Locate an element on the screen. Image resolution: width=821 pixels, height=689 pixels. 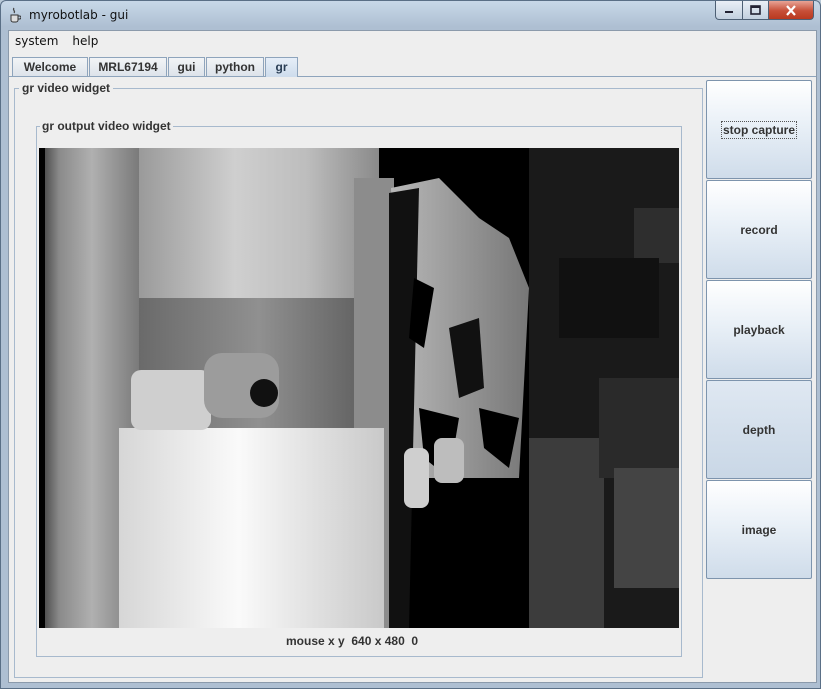
tab-strip: Welcome MRL67194 gui python gr is located at coordinates (412, 66).